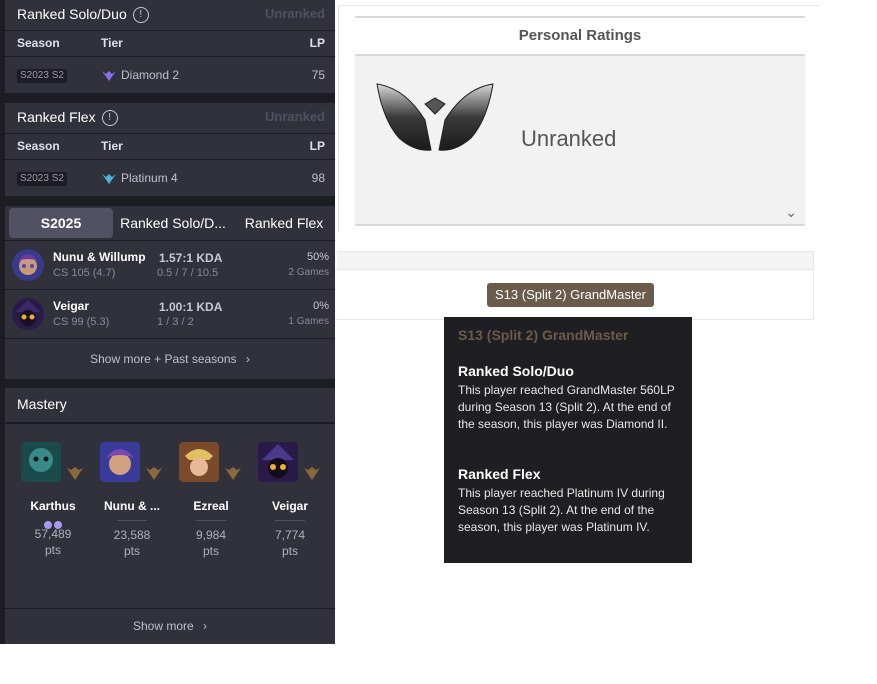 The height and width of the screenshot is (684, 877). Describe the element at coordinates (28, 314) in the screenshot. I see `veigar-avatar` at that location.